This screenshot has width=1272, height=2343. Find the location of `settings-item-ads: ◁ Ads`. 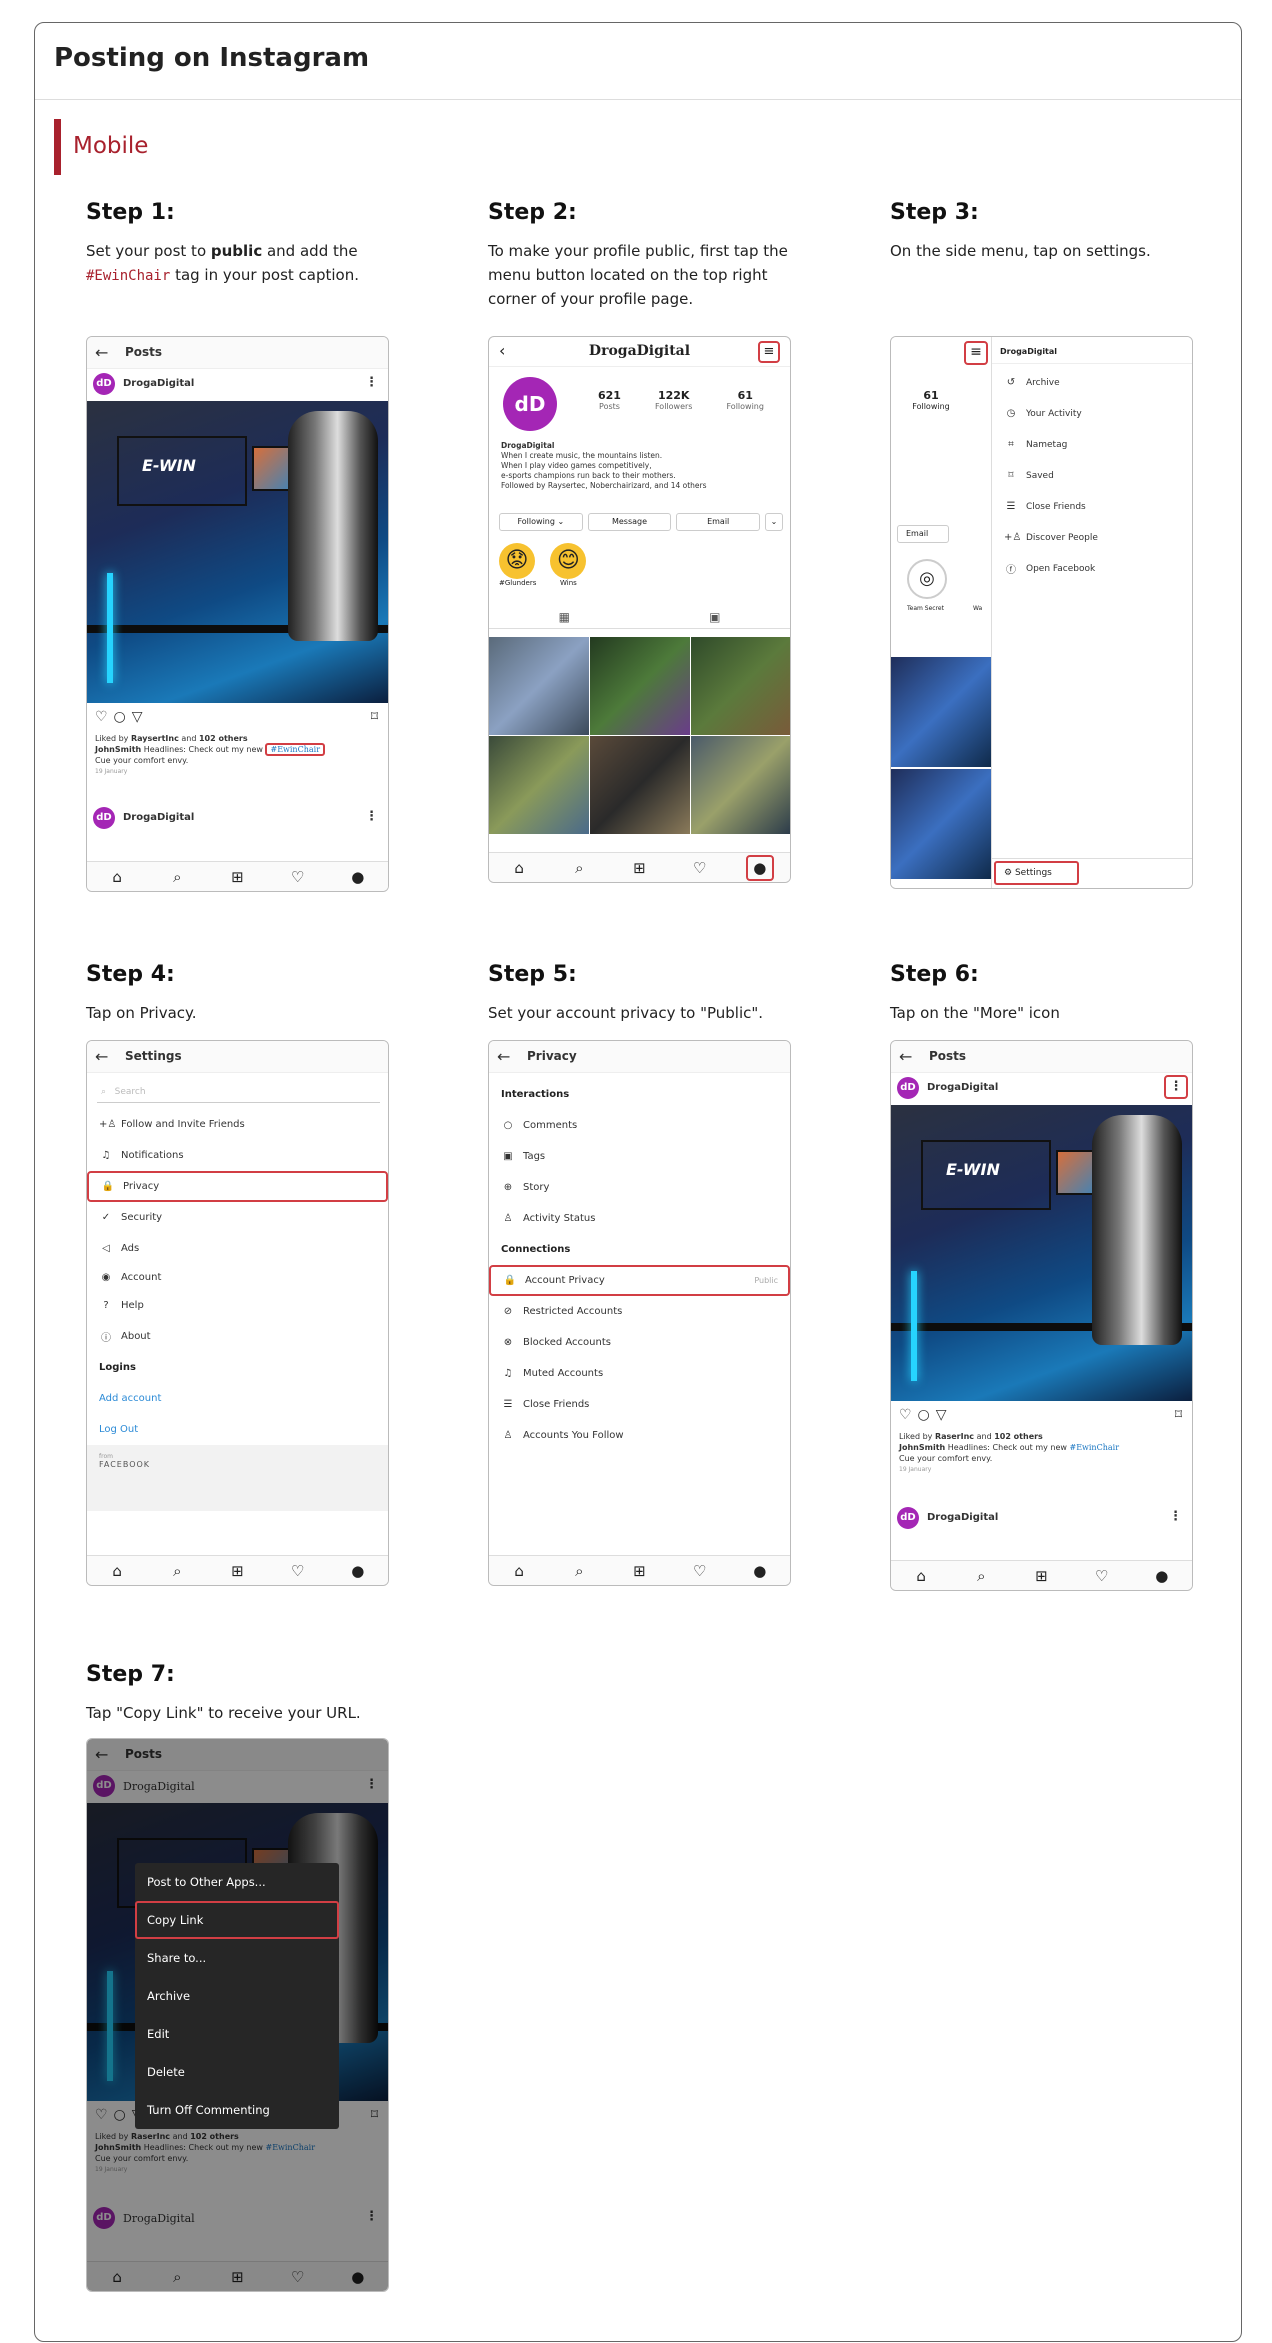

settings-item-ads: ◁ Ads is located at coordinates (237, 1248).